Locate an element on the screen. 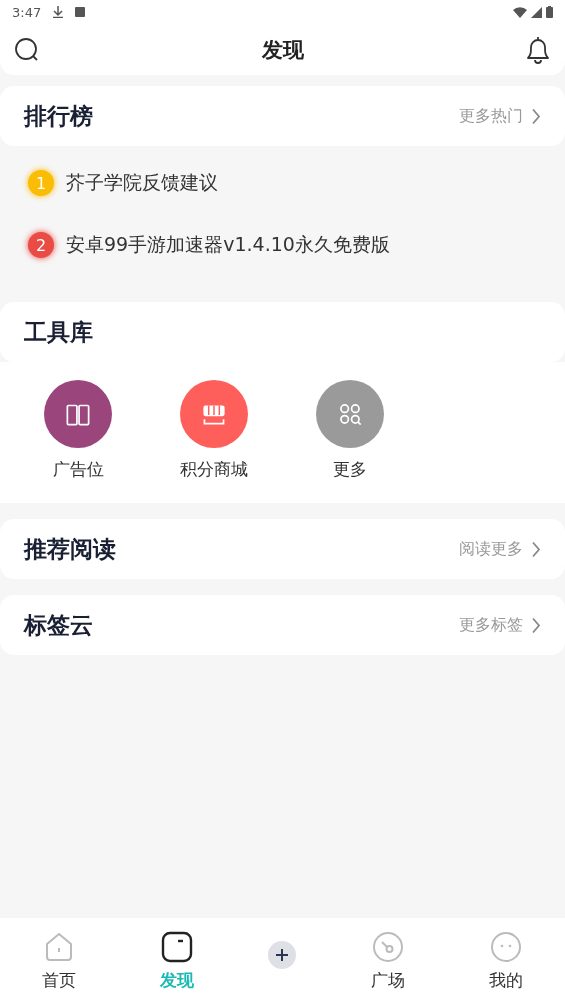 The width and height of the screenshot is (565, 1004). ranking-item: 芥子学院反馈建议 is located at coordinates (142, 183).